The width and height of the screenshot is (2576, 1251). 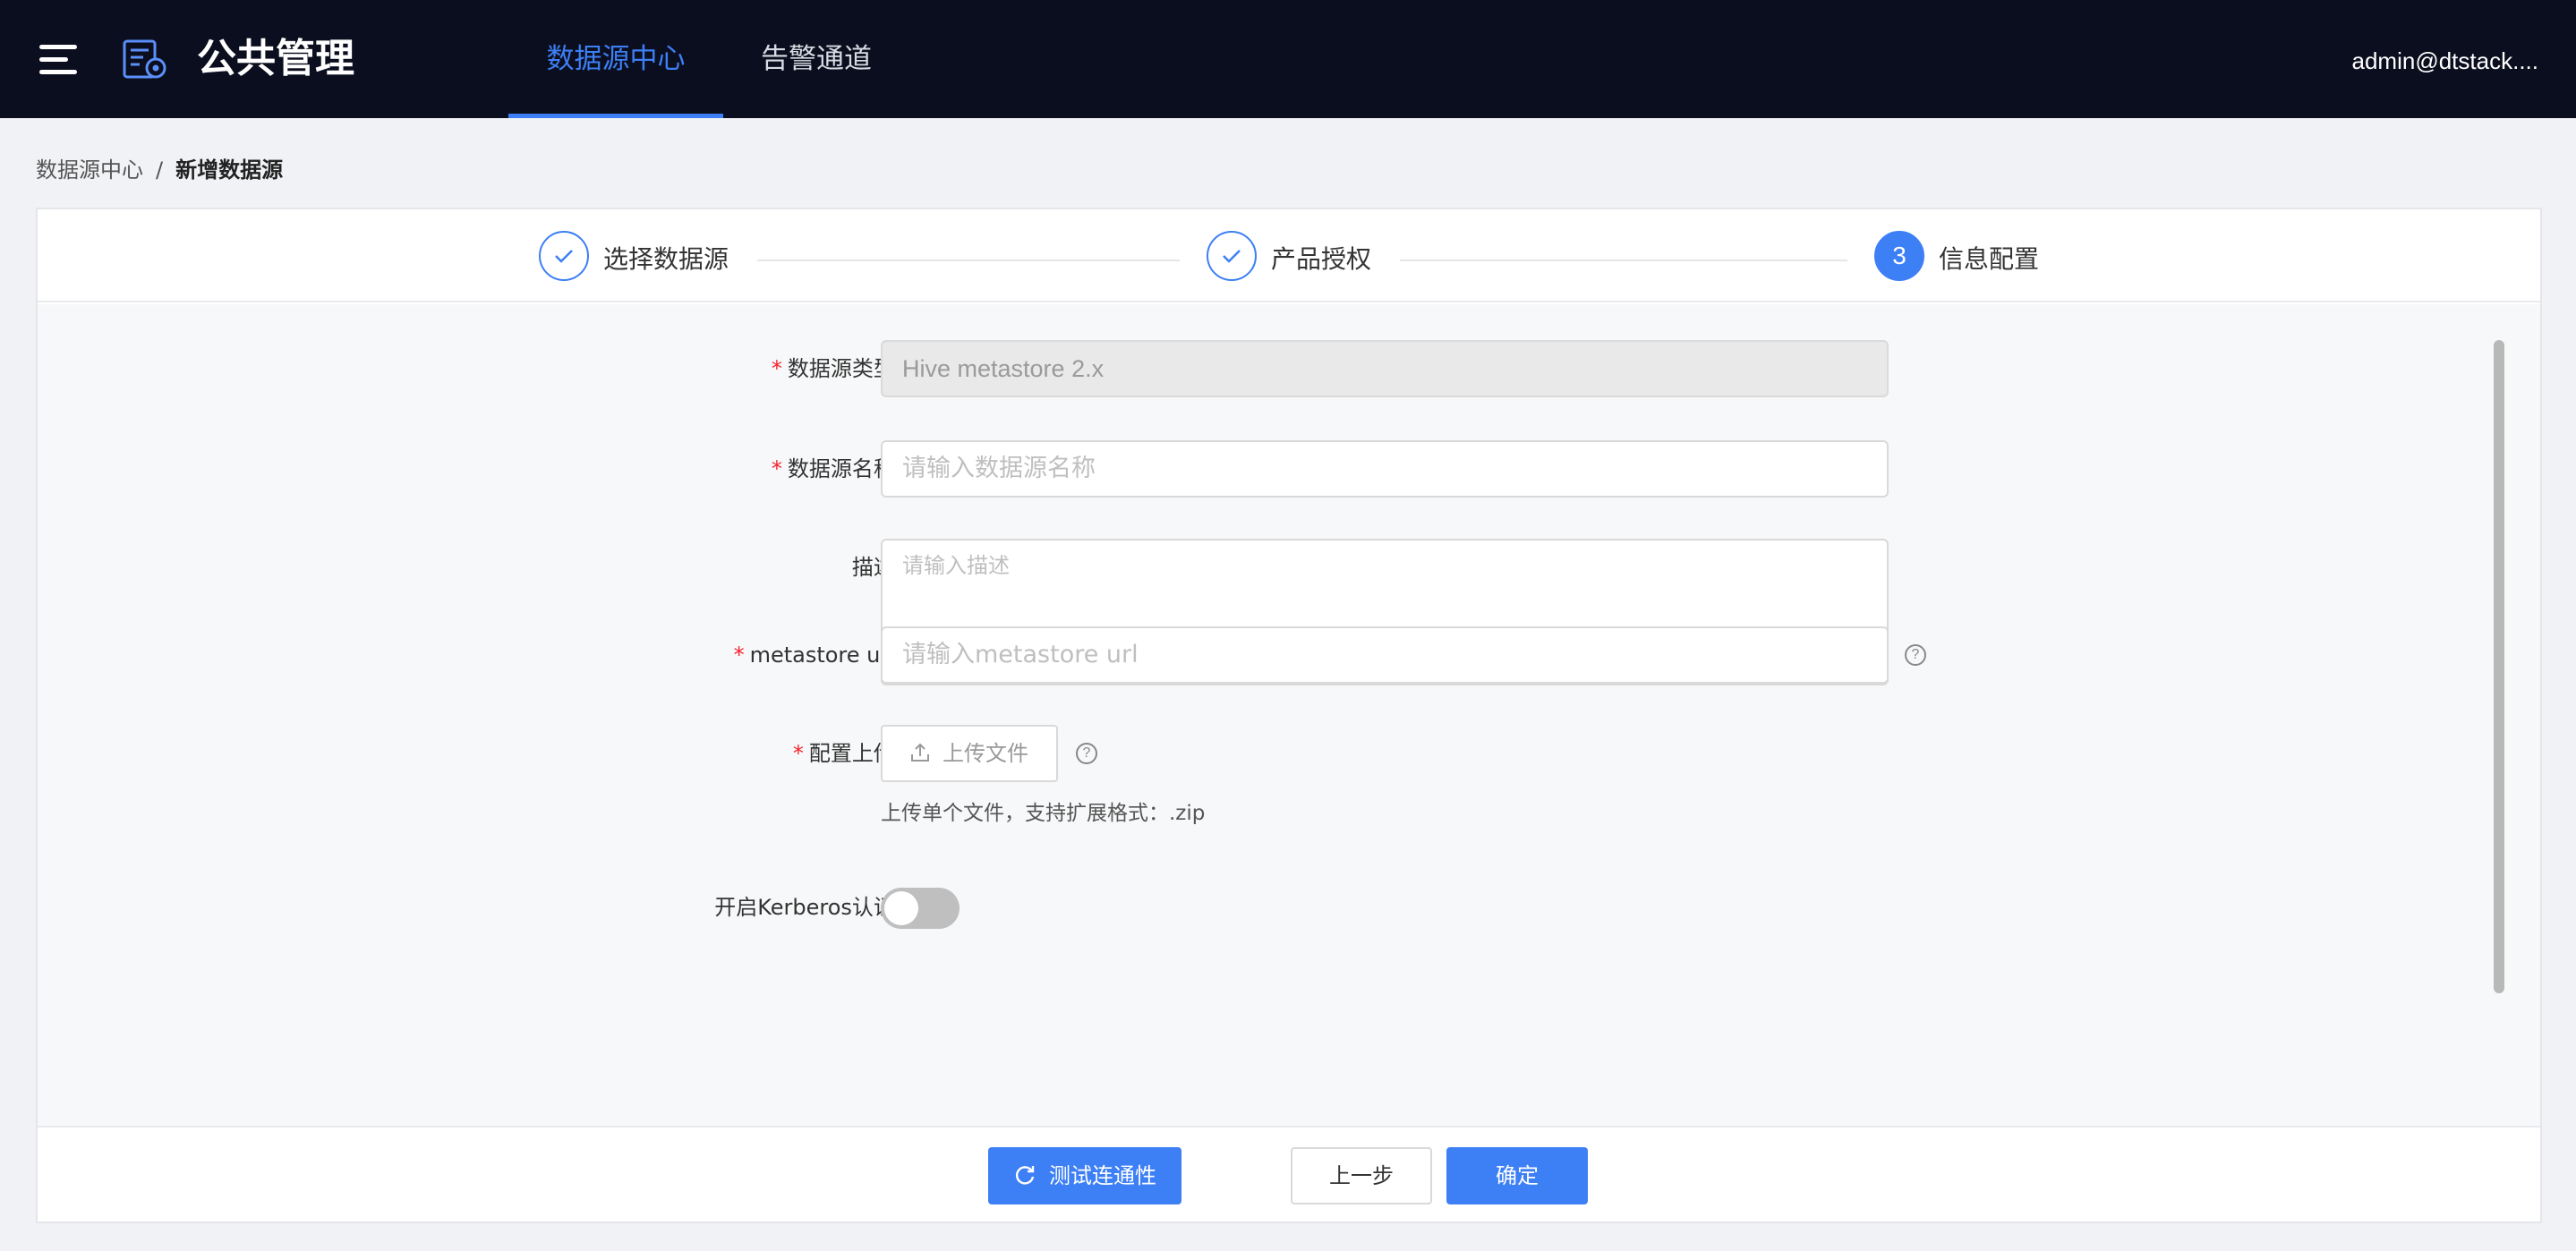 I want to click on kerberos-label: 开启Kerberos认证:, so click(x=808, y=907).